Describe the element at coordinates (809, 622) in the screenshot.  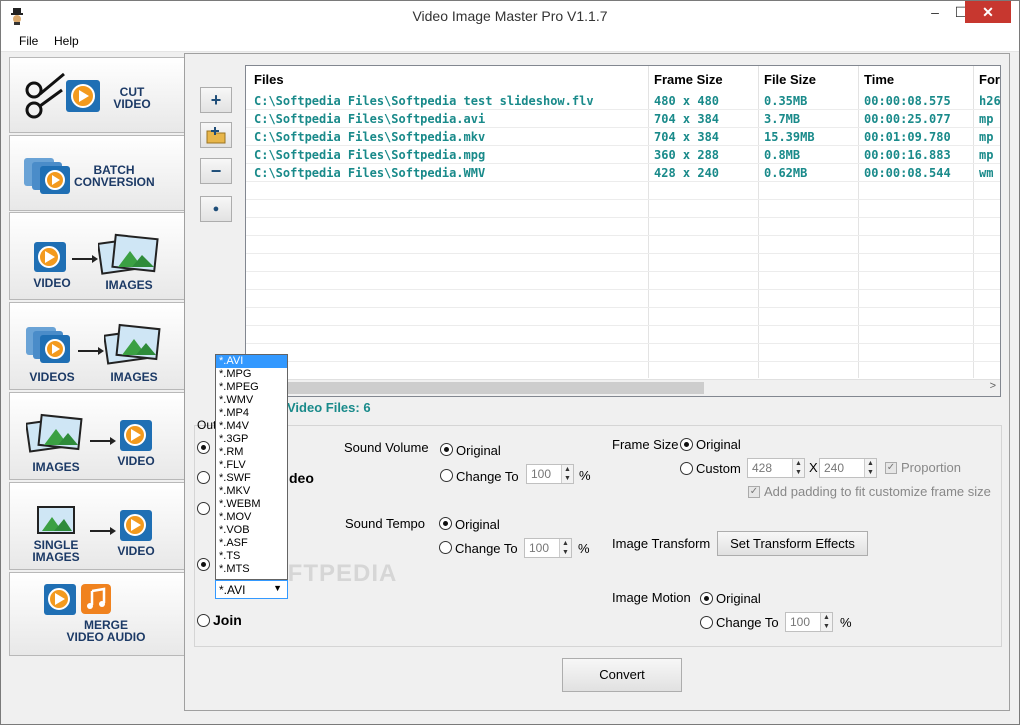
I see `motion-stepper: 100 ▲ ▼` at that location.